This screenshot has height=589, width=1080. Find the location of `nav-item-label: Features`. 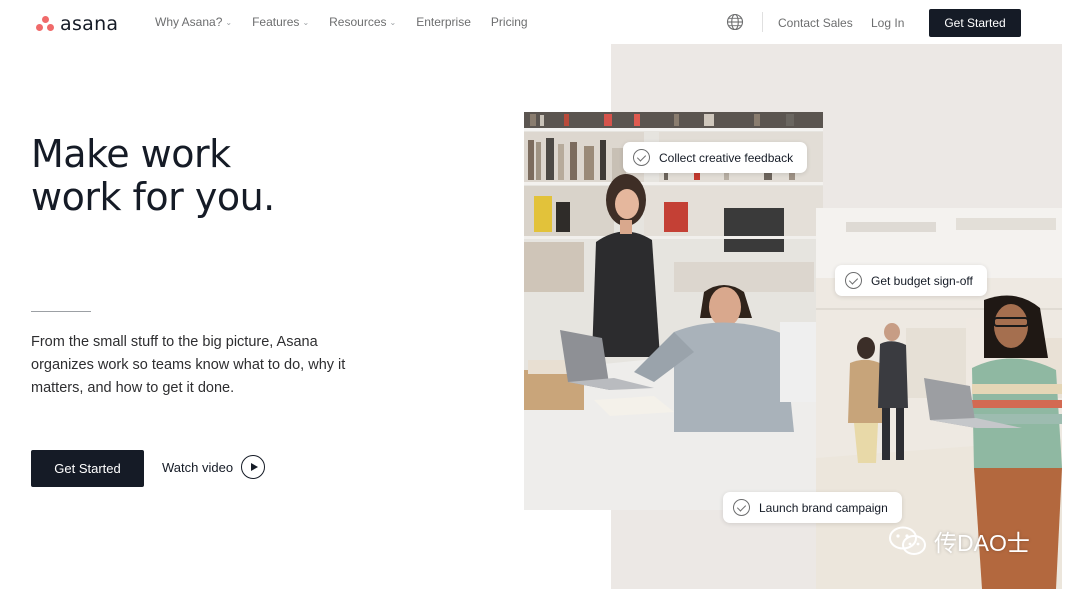

nav-item-label: Features is located at coordinates (276, 22).